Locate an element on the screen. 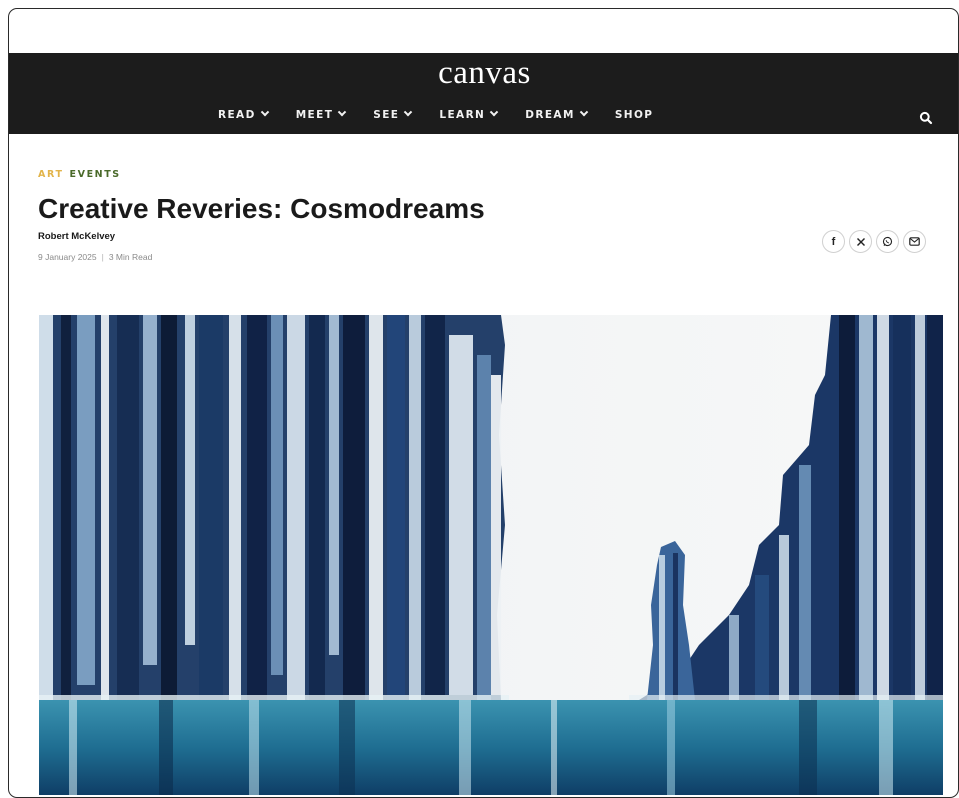 The height and width of the screenshot is (798, 959). facebook-share-button: f is located at coordinates (833, 241).